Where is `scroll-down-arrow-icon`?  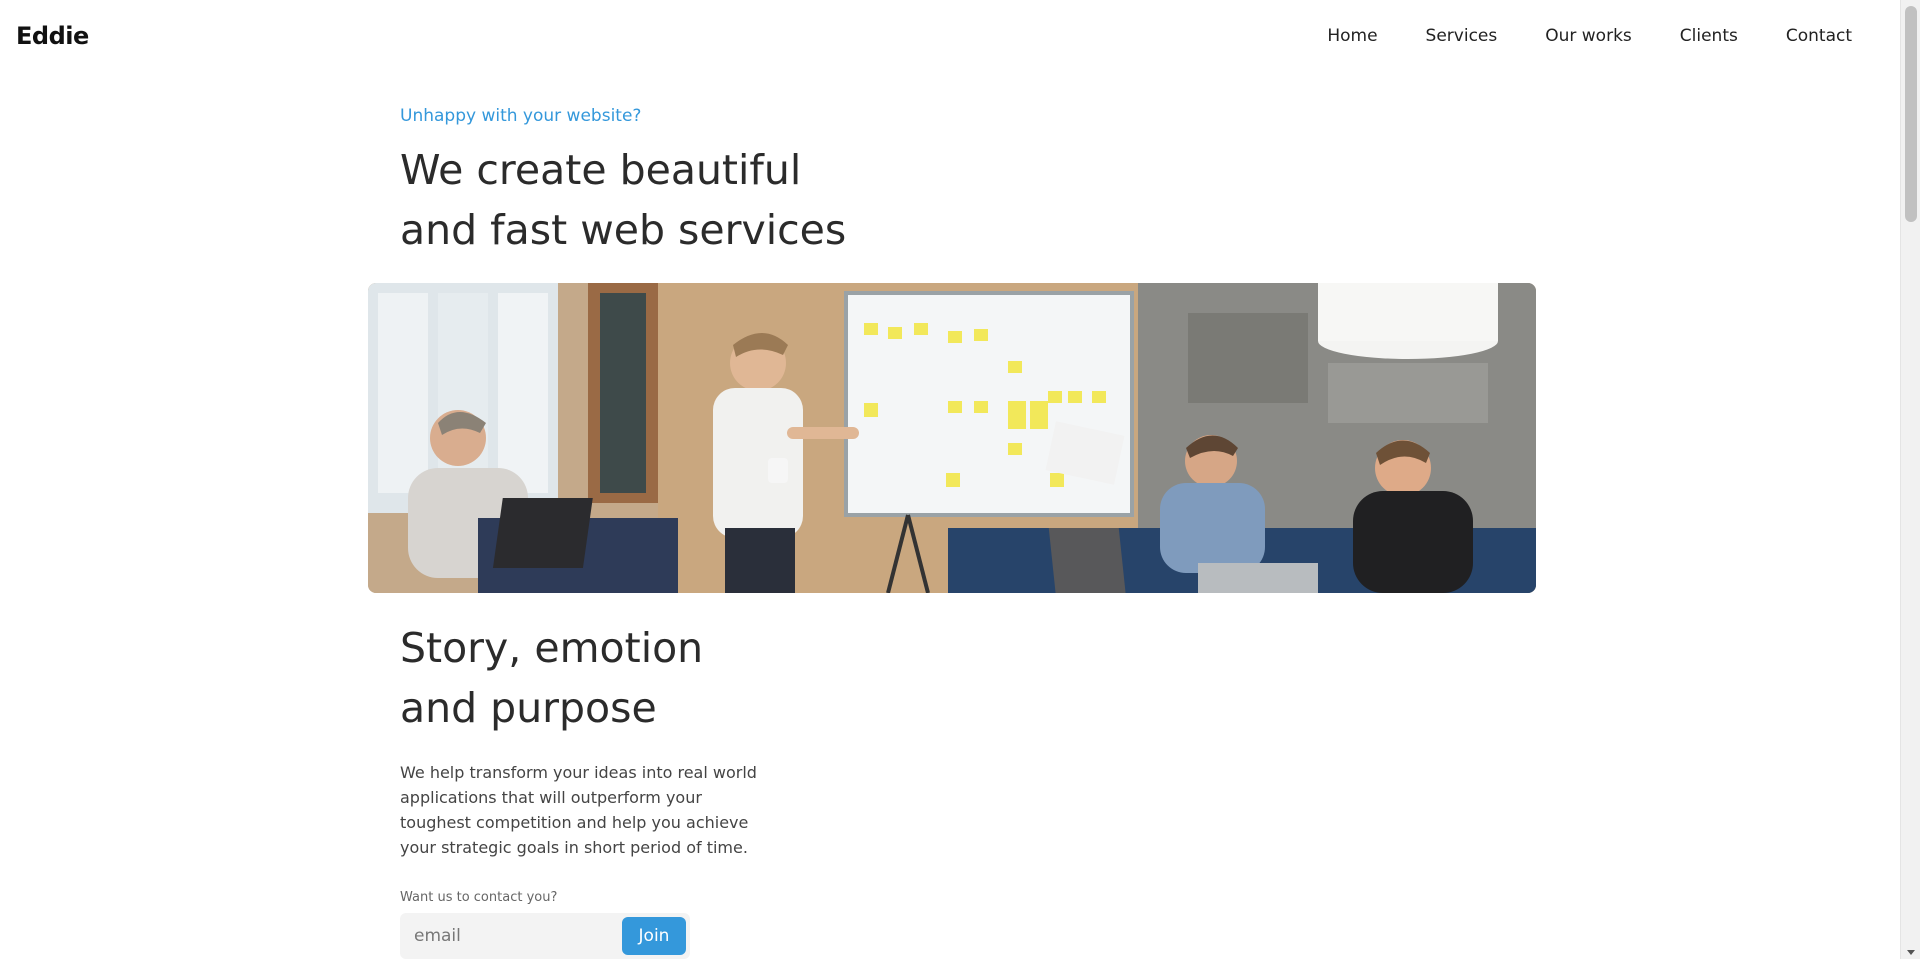
scroll-down-arrow-icon is located at coordinates (1911, 952).